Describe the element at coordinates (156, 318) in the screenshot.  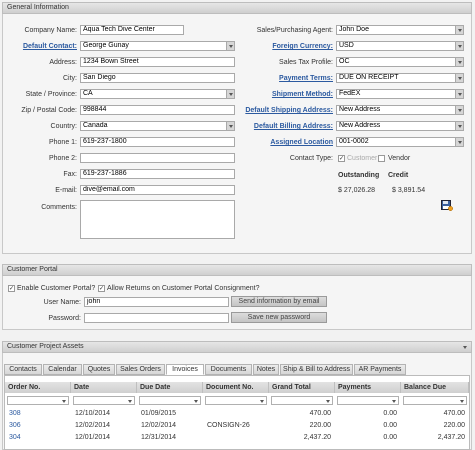
I see `password-input` at that location.